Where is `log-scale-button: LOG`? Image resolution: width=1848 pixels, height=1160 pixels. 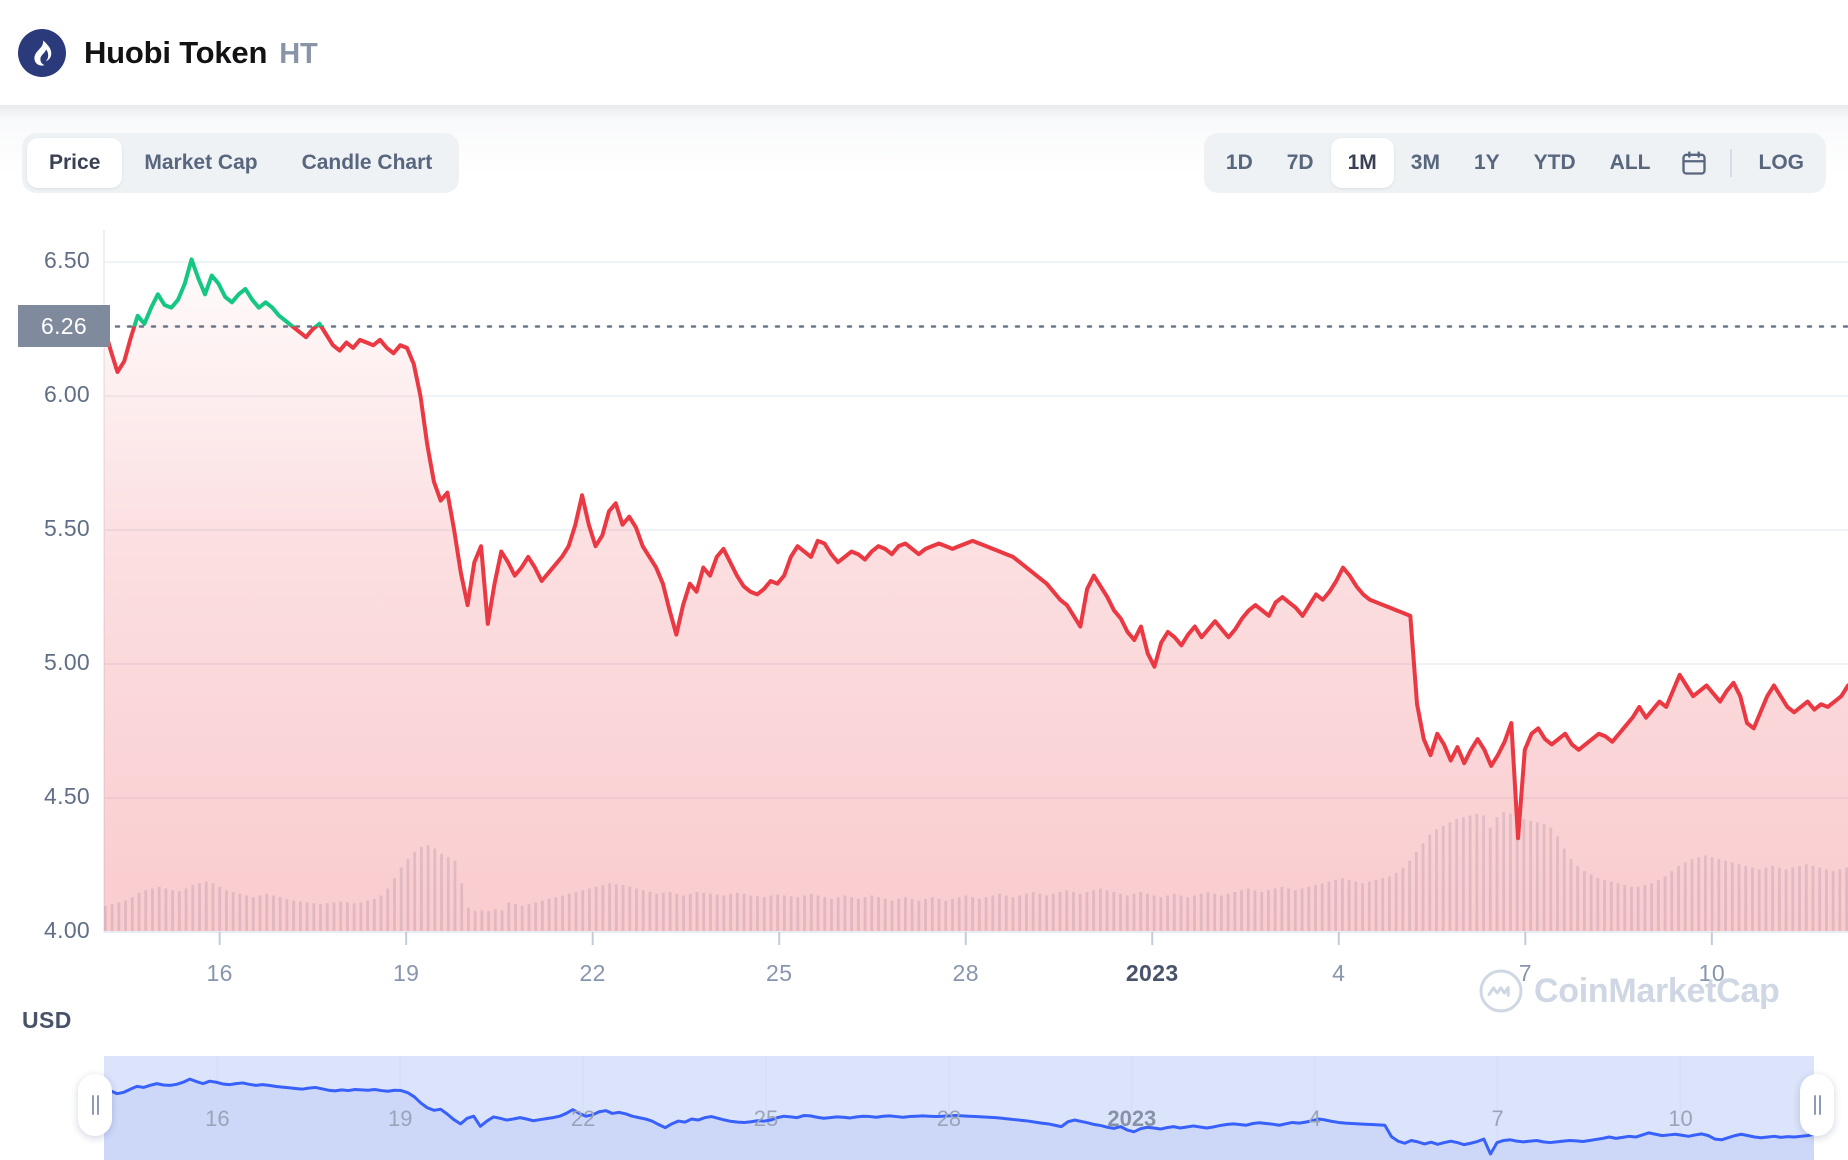 log-scale-button: LOG is located at coordinates (1782, 163).